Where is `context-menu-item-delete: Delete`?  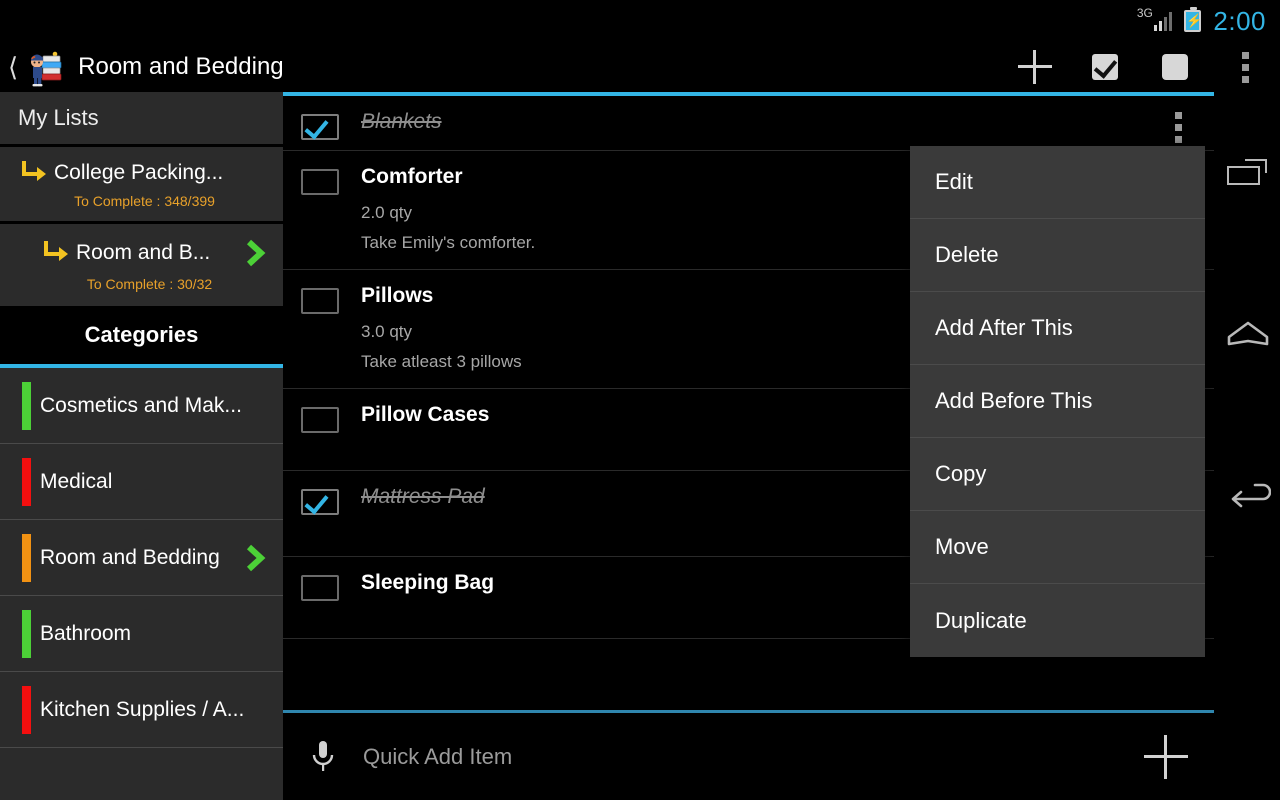
context-menu-item-delete: Delete is located at coordinates (1057, 255).